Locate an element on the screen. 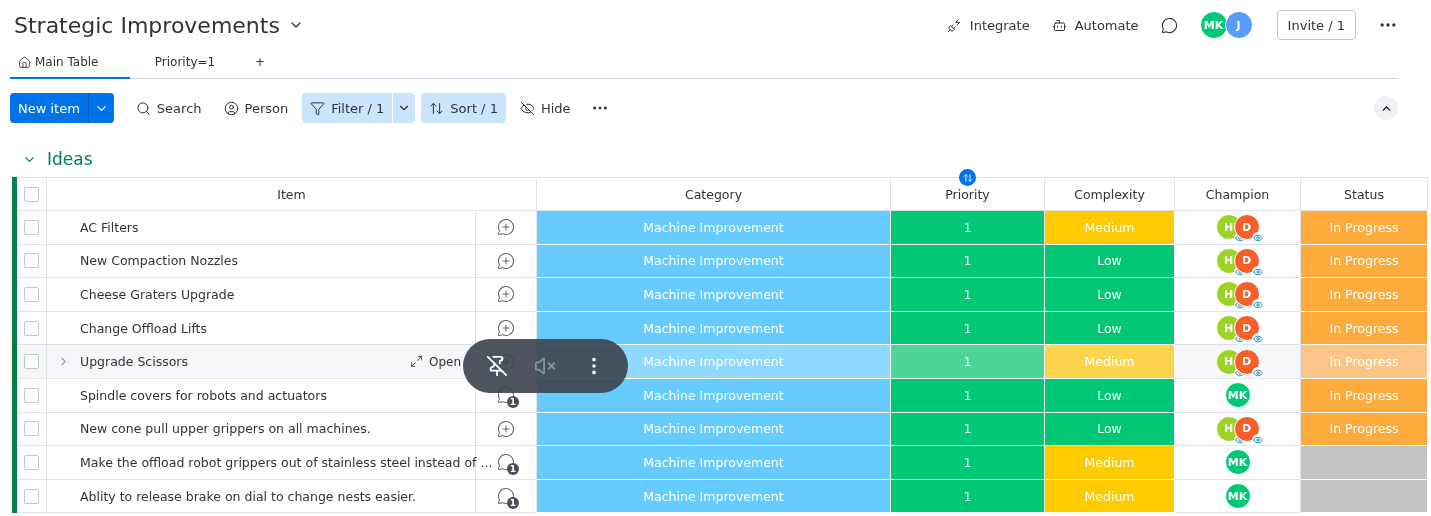 The width and height of the screenshot is (1431, 516). person-icon is located at coordinates (231, 108).